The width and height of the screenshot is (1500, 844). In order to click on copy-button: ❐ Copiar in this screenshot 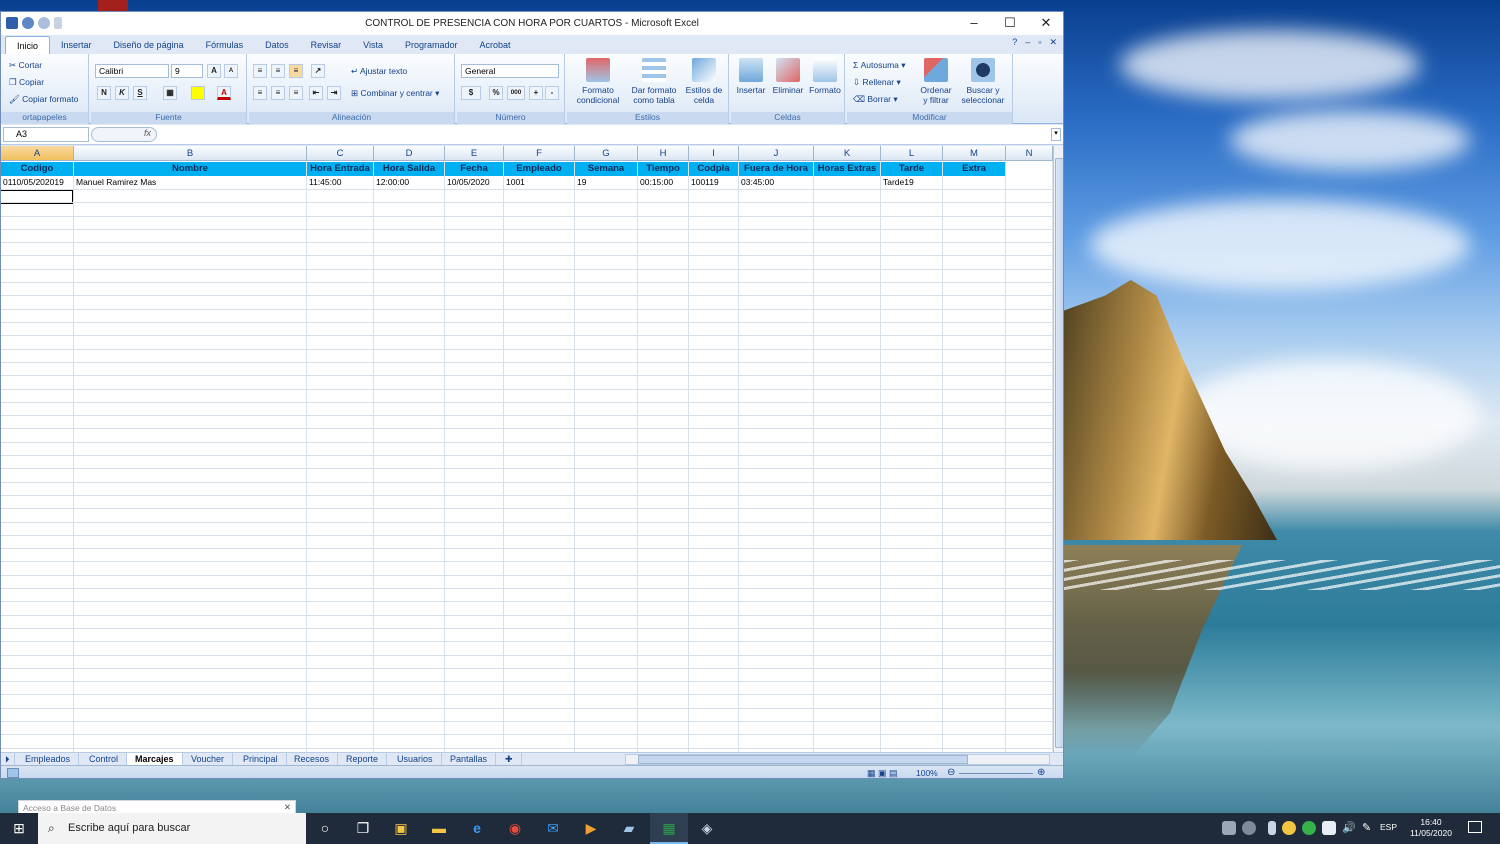, I will do `click(26, 82)`.